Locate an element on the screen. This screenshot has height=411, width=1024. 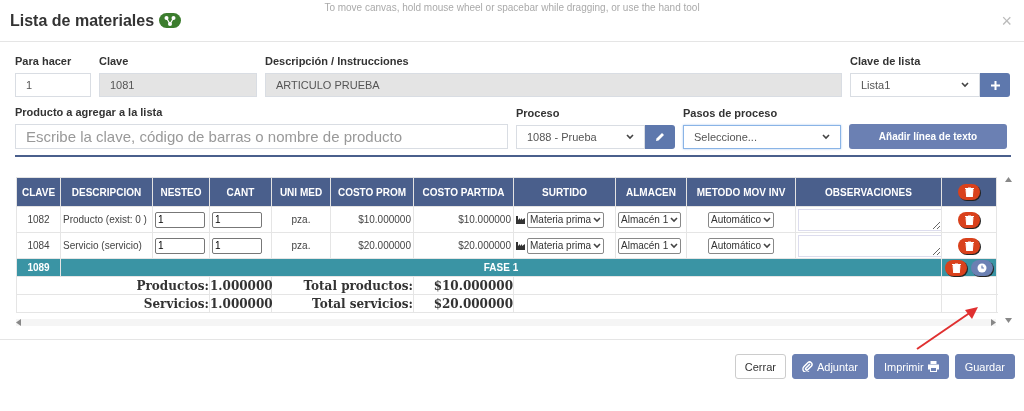
total-value: $10.000000 is located at coordinates (463, 285).